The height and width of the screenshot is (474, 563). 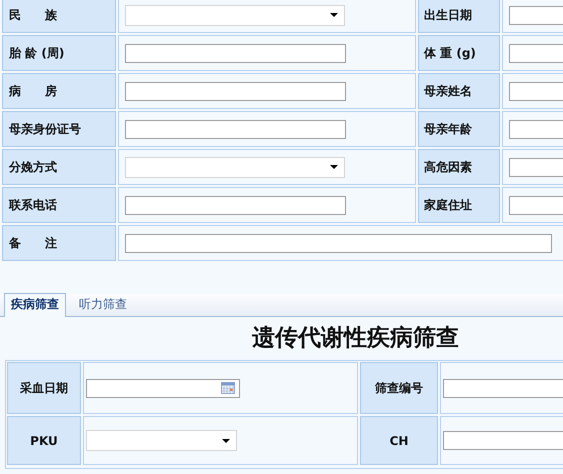 What do you see at coordinates (399, 388) in the screenshot?
I see `field-label: 筛查编号` at bounding box center [399, 388].